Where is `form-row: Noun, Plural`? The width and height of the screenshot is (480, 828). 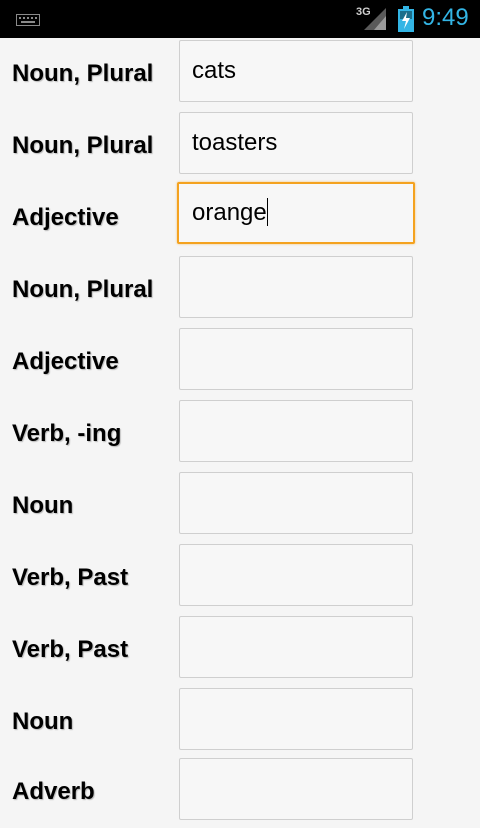 form-row: Noun, Plural is located at coordinates (240, 290).